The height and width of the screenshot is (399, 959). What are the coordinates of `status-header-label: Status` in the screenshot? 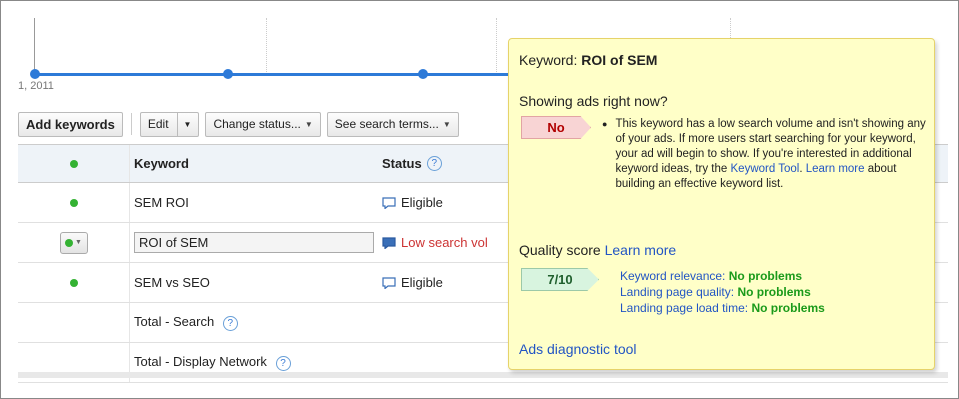 It's located at (402, 163).